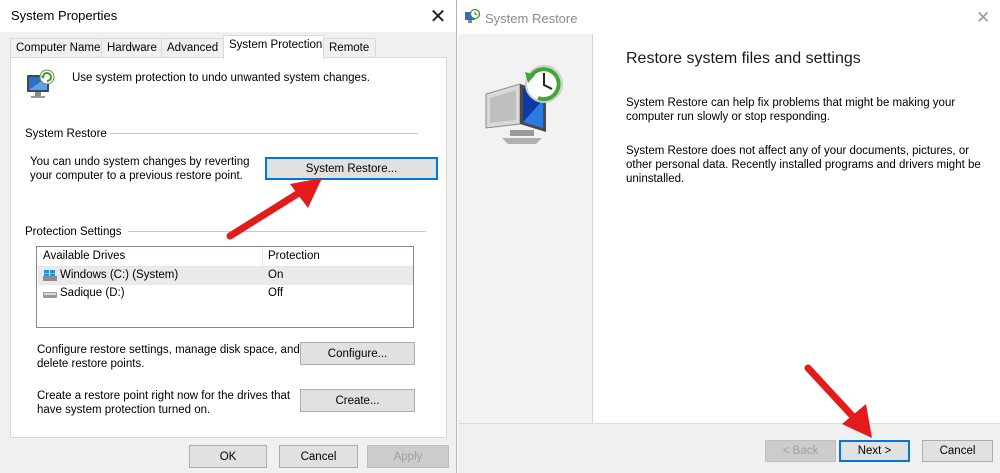 Image resolution: width=1000 pixels, height=473 pixels. I want to click on drive-protection: On, so click(276, 275).